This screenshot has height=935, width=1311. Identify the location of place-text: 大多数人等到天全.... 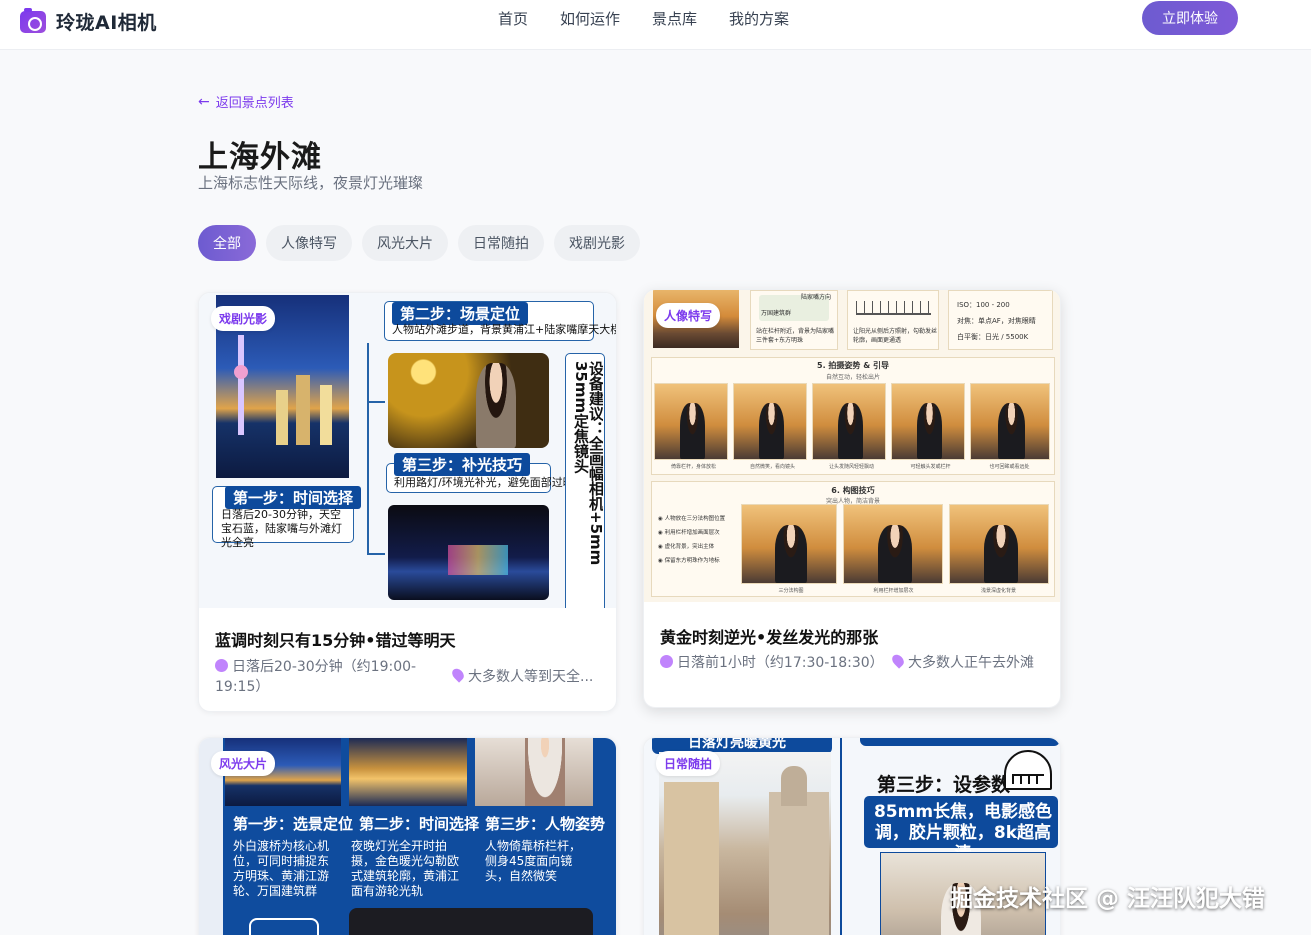
(531, 677).